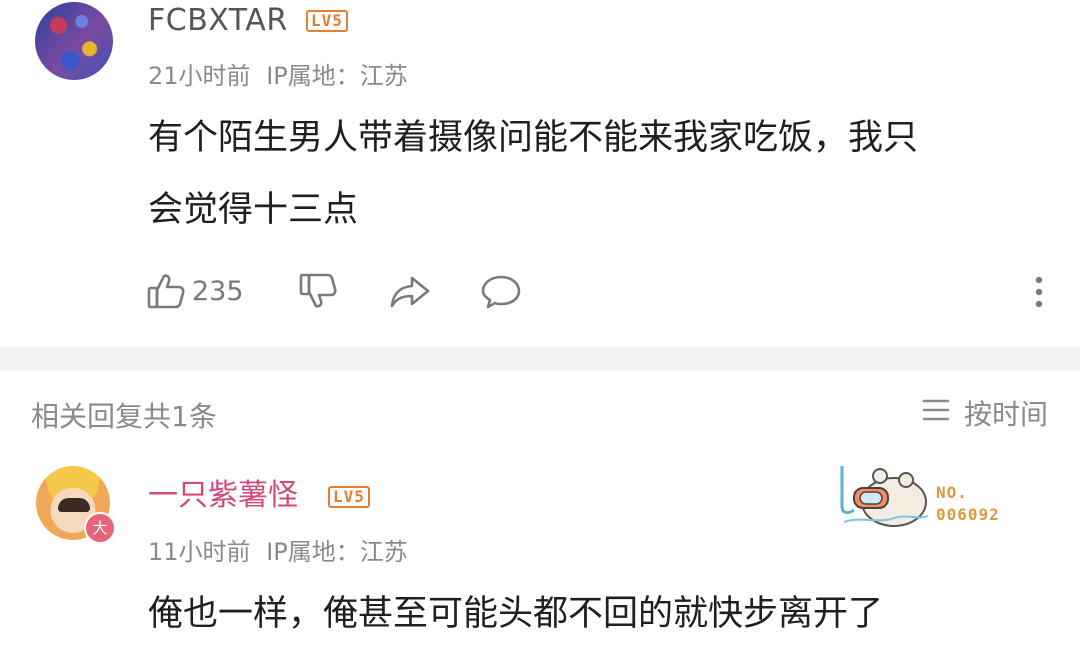 The image size is (1080, 661). I want to click on sort-toggle: 按时间, so click(985, 413).